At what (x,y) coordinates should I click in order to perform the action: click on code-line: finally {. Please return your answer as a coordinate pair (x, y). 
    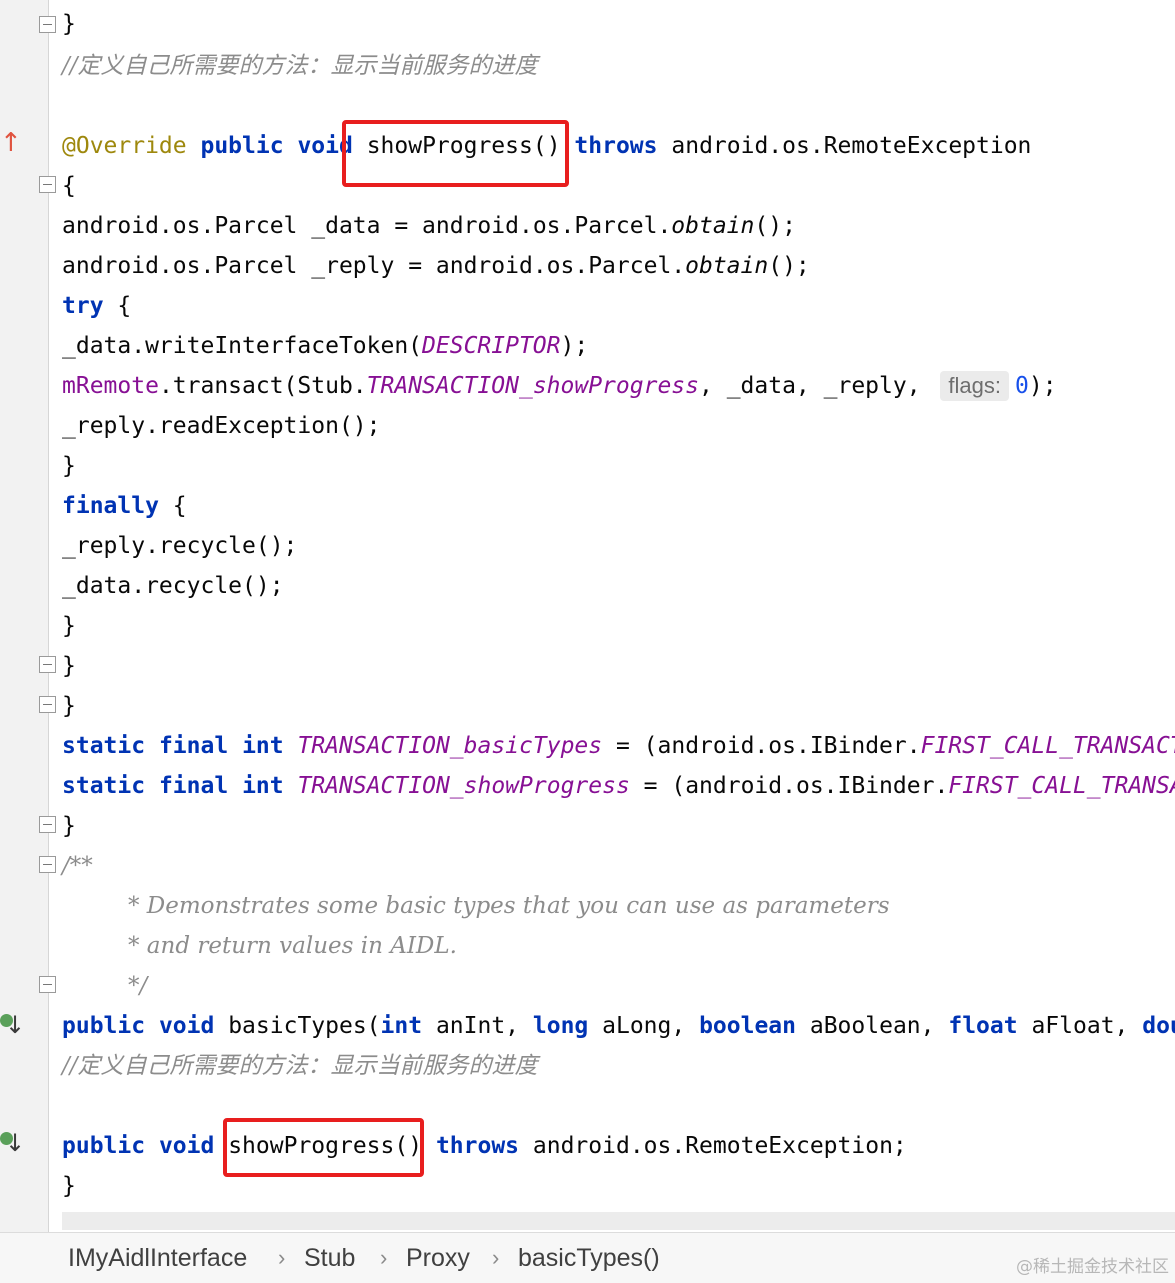
    Looking at the image, I should click on (124, 506).